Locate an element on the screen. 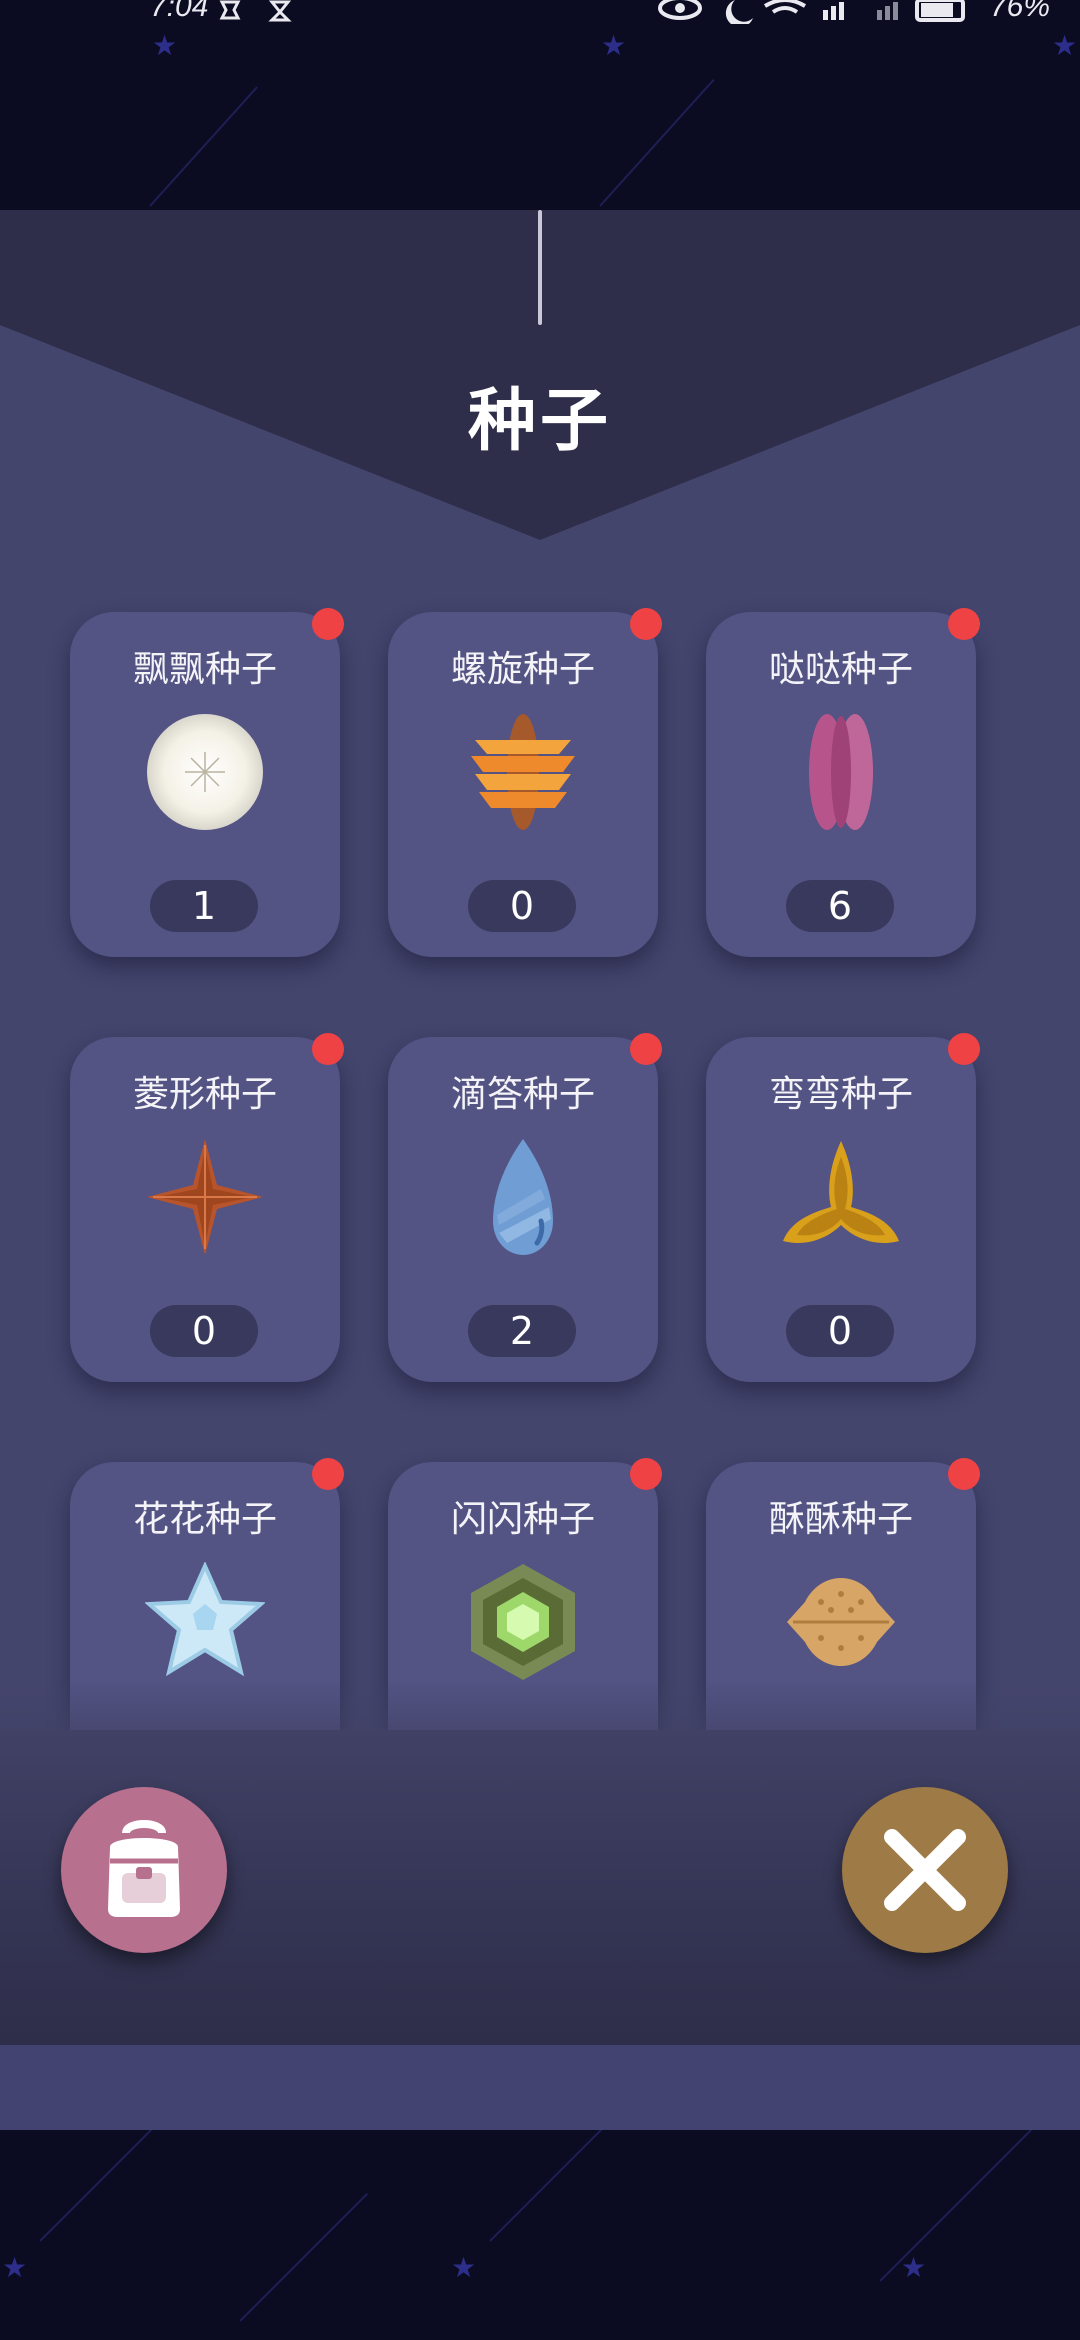 The width and height of the screenshot is (1080, 2340). tri-wing-seed-icon is located at coordinates (841, 1192).